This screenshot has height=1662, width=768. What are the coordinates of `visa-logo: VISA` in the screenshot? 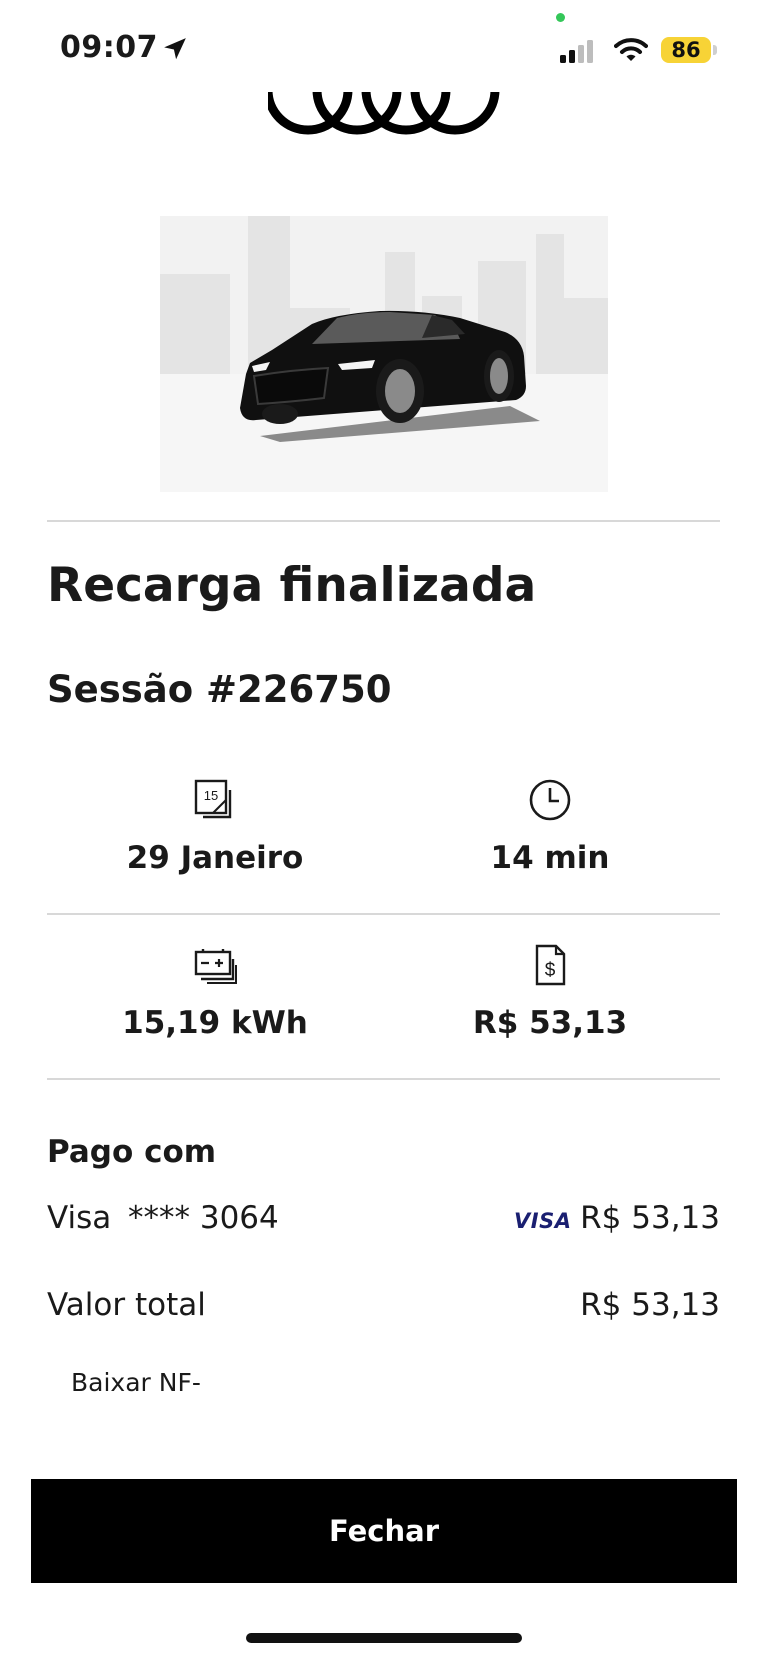 It's located at (543, 1221).